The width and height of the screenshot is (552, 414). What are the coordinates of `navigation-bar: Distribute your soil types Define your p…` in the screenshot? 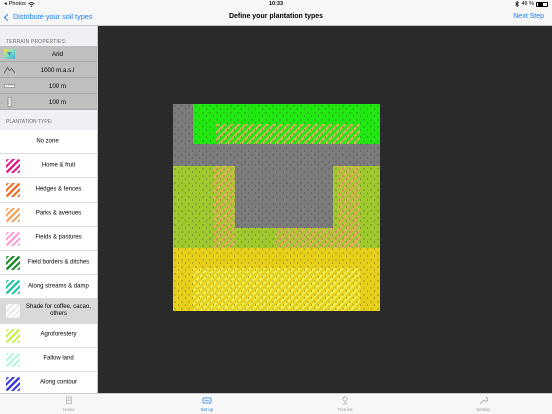 It's located at (276, 17).